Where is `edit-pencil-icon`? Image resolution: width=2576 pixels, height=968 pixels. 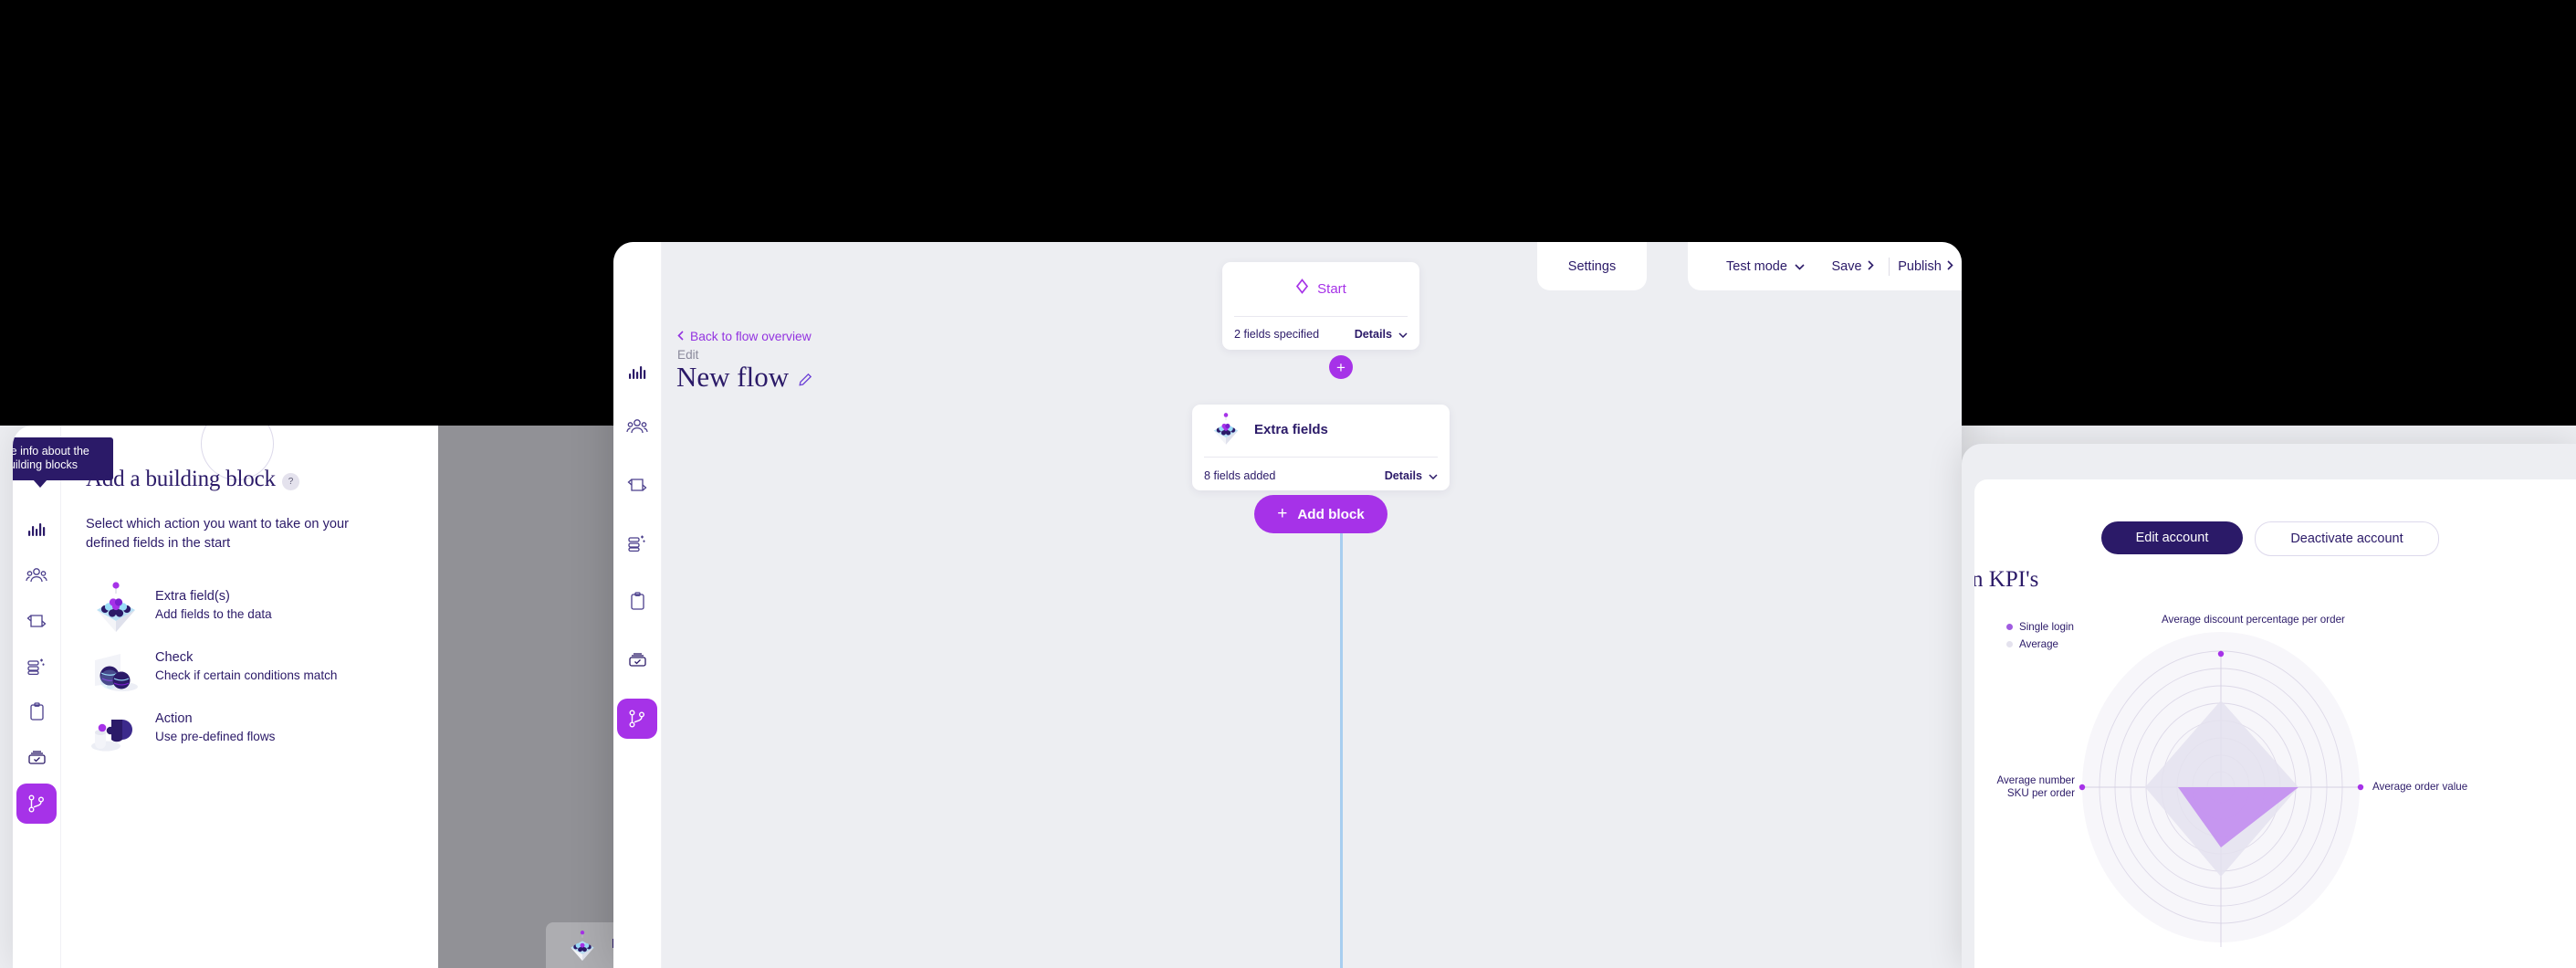
edit-pencil-icon is located at coordinates (805, 377).